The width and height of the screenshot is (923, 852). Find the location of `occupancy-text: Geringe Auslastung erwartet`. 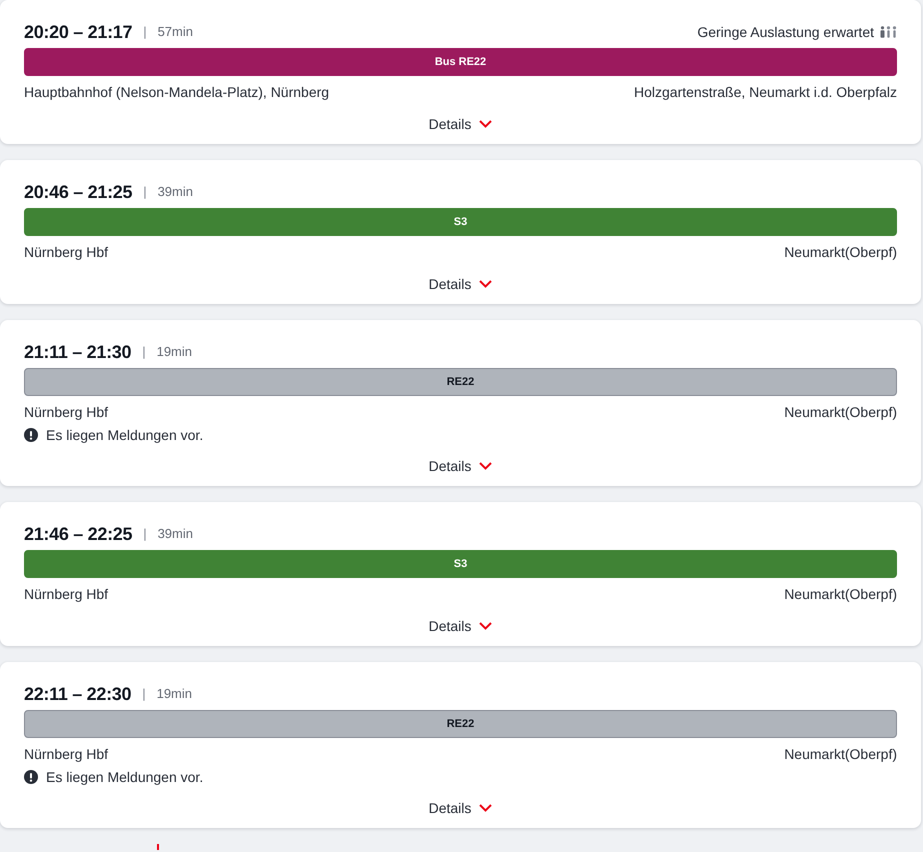

occupancy-text: Geringe Auslastung erwartet is located at coordinates (785, 32).